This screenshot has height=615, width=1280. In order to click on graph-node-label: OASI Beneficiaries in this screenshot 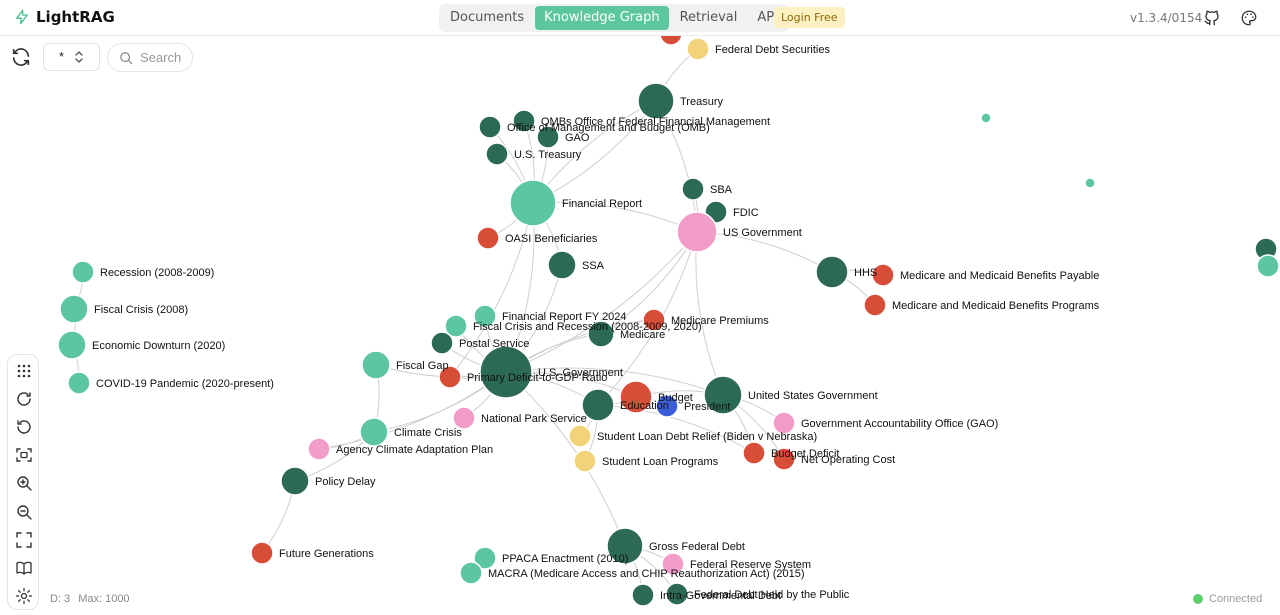, I will do `click(551, 239)`.